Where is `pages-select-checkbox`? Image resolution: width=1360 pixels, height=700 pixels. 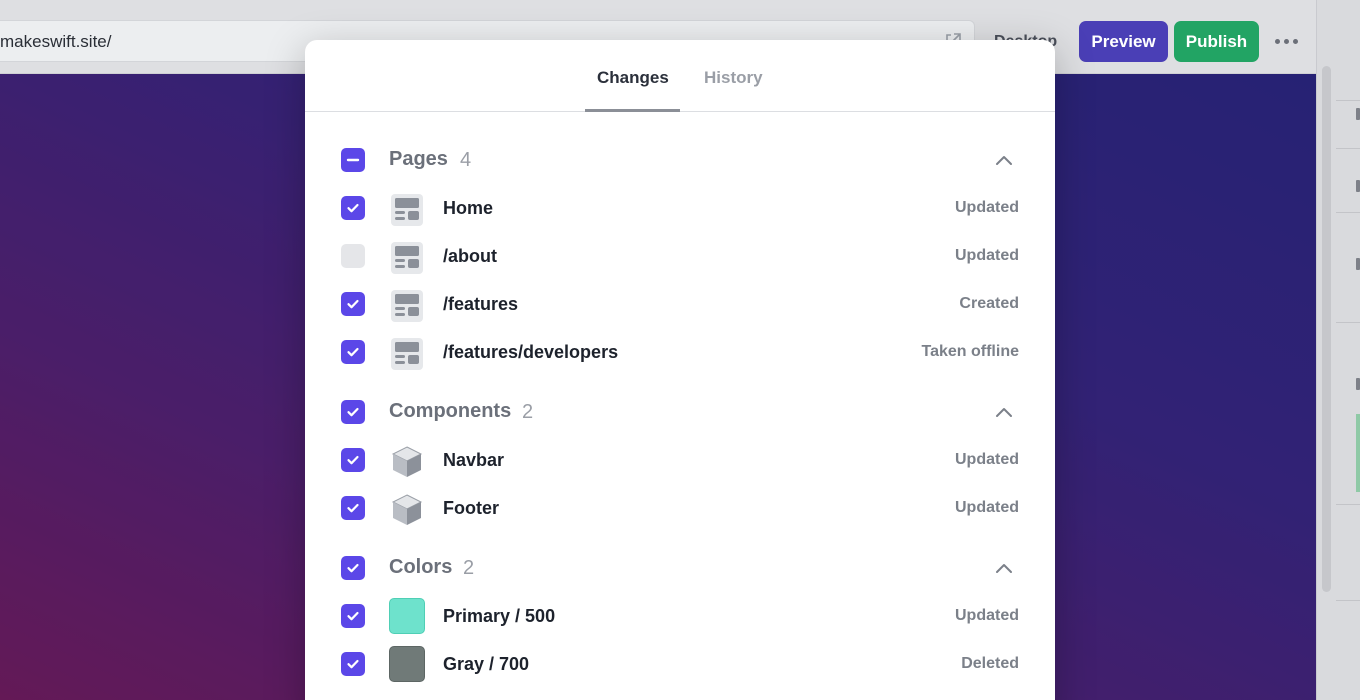 pages-select-checkbox is located at coordinates (353, 160).